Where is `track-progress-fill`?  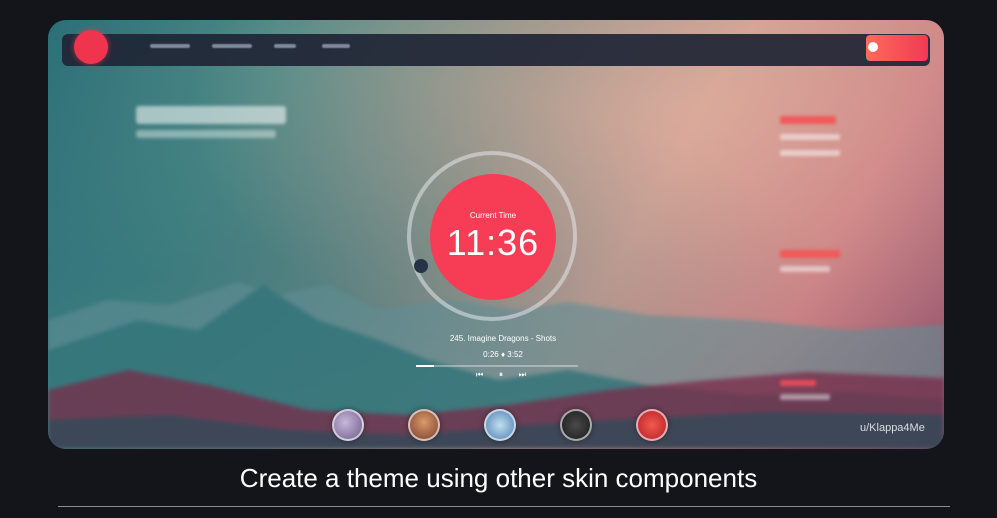
track-progress-fill is located at coordinates (425, 366).